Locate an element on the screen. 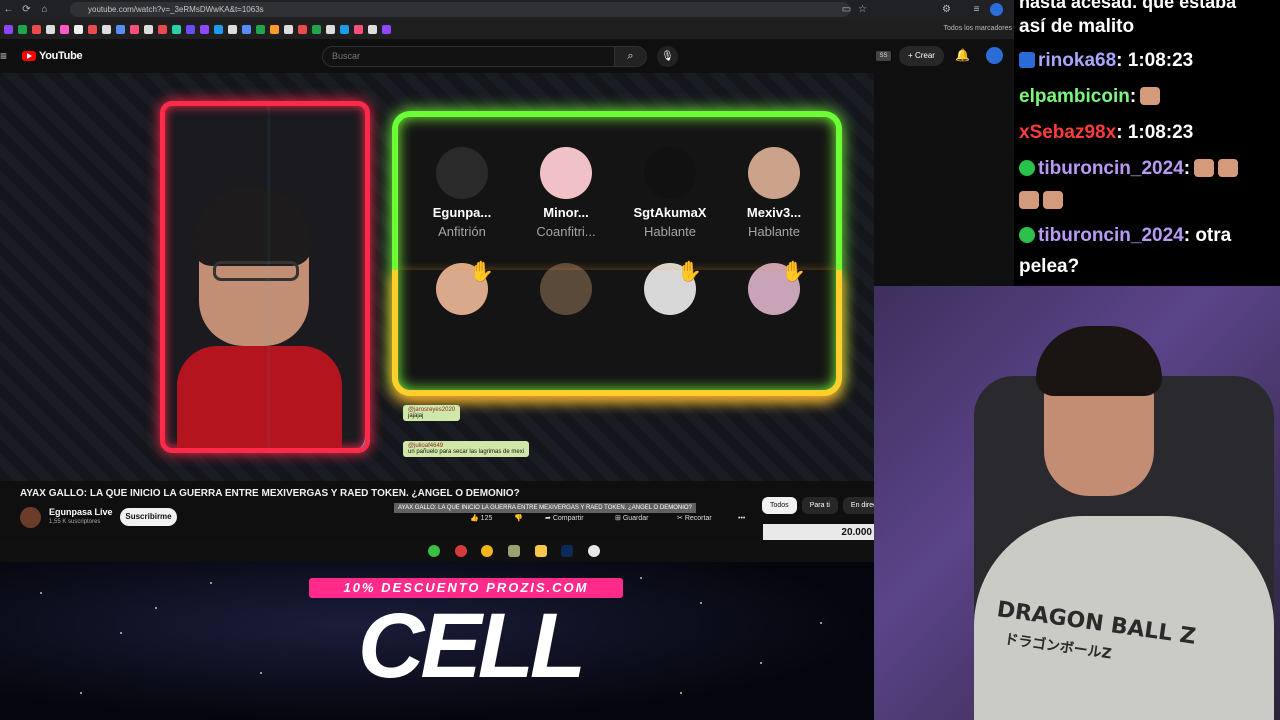  clip-label: Recortar is located at coordinates (698, 518).